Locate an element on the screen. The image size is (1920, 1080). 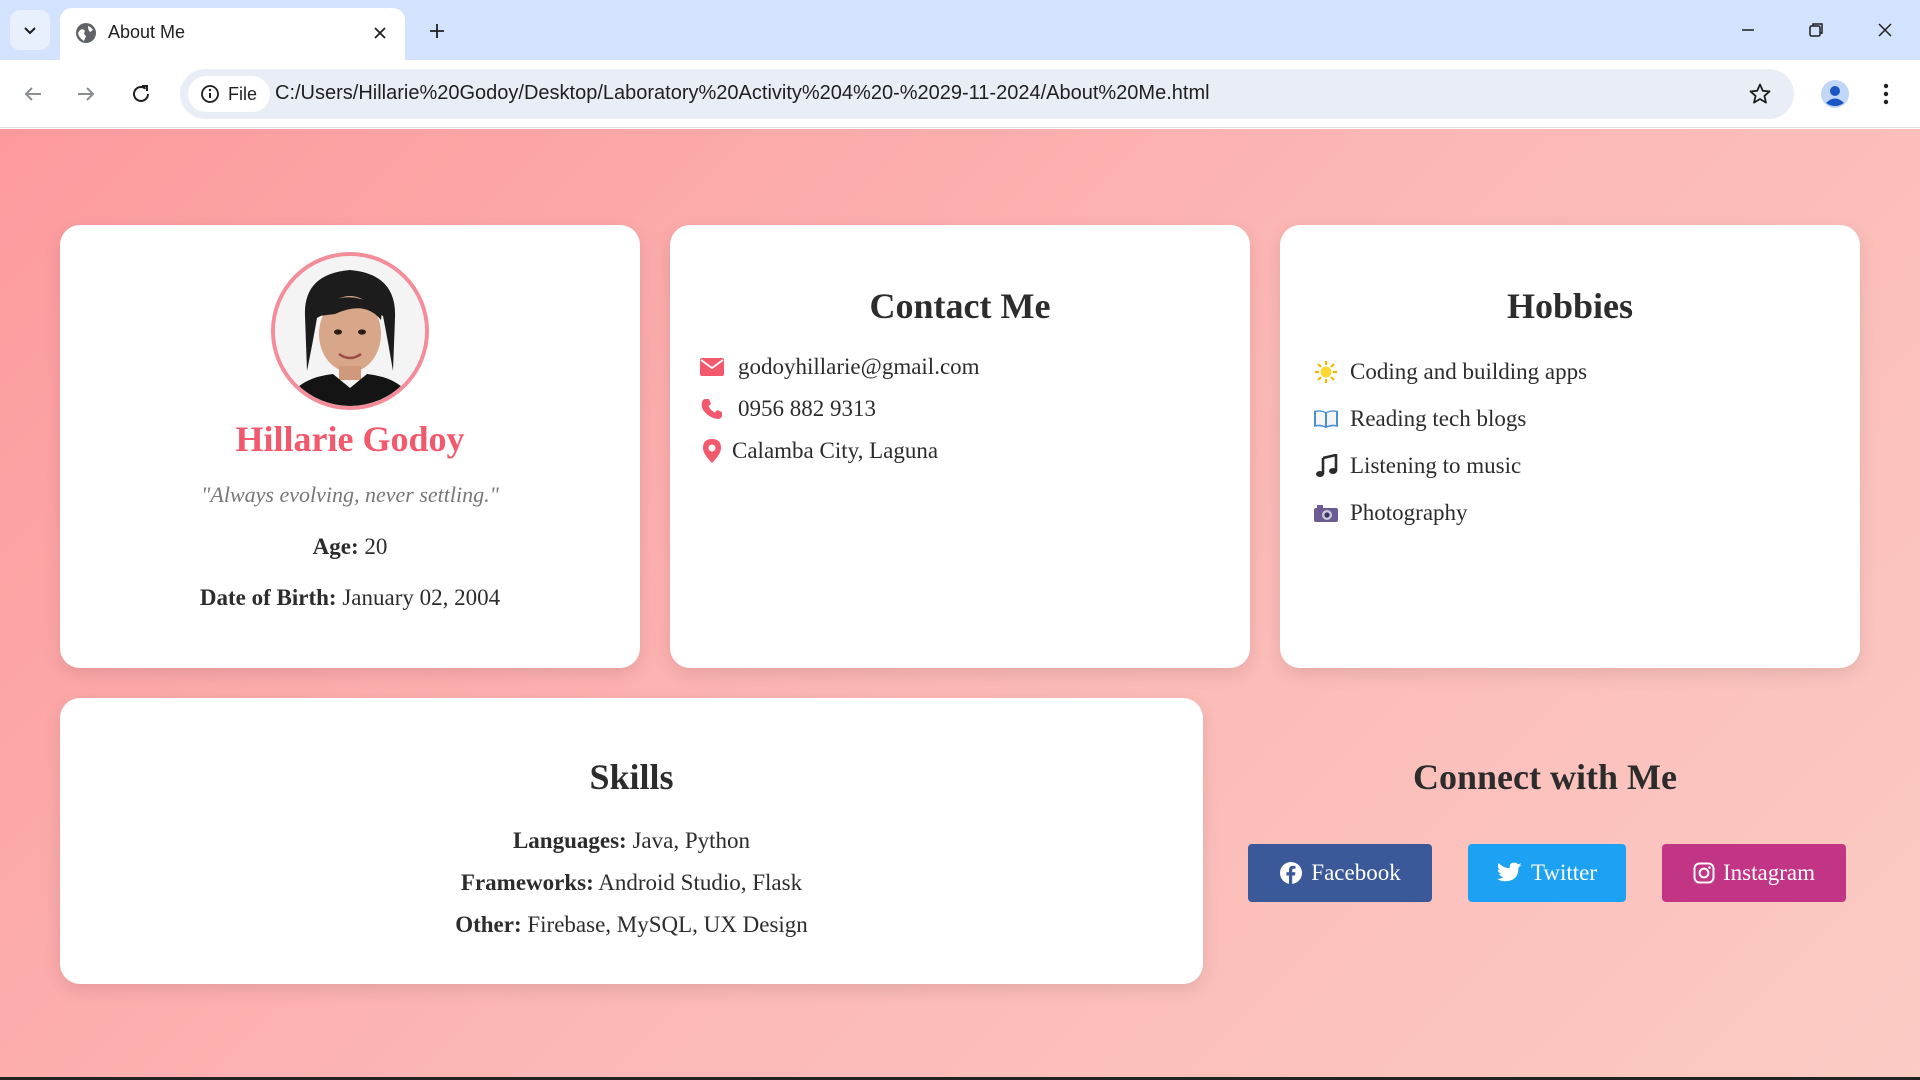
skills-title: Skills is located at coordinates (631, 777).